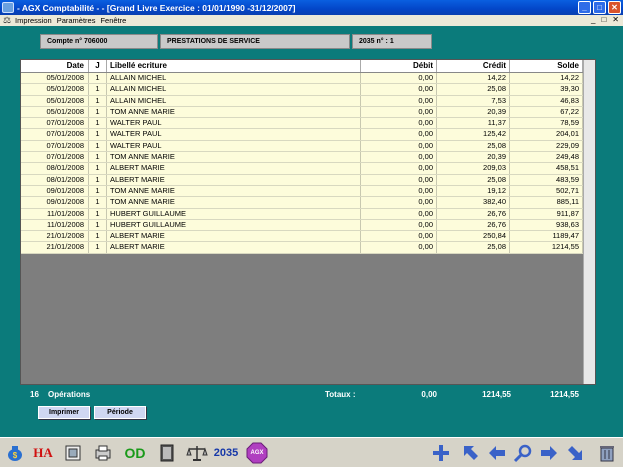  What do you see at coordinates (584, 7) in the screenshot?
I see `minimize-button: _` at bounding box center [584, 7].